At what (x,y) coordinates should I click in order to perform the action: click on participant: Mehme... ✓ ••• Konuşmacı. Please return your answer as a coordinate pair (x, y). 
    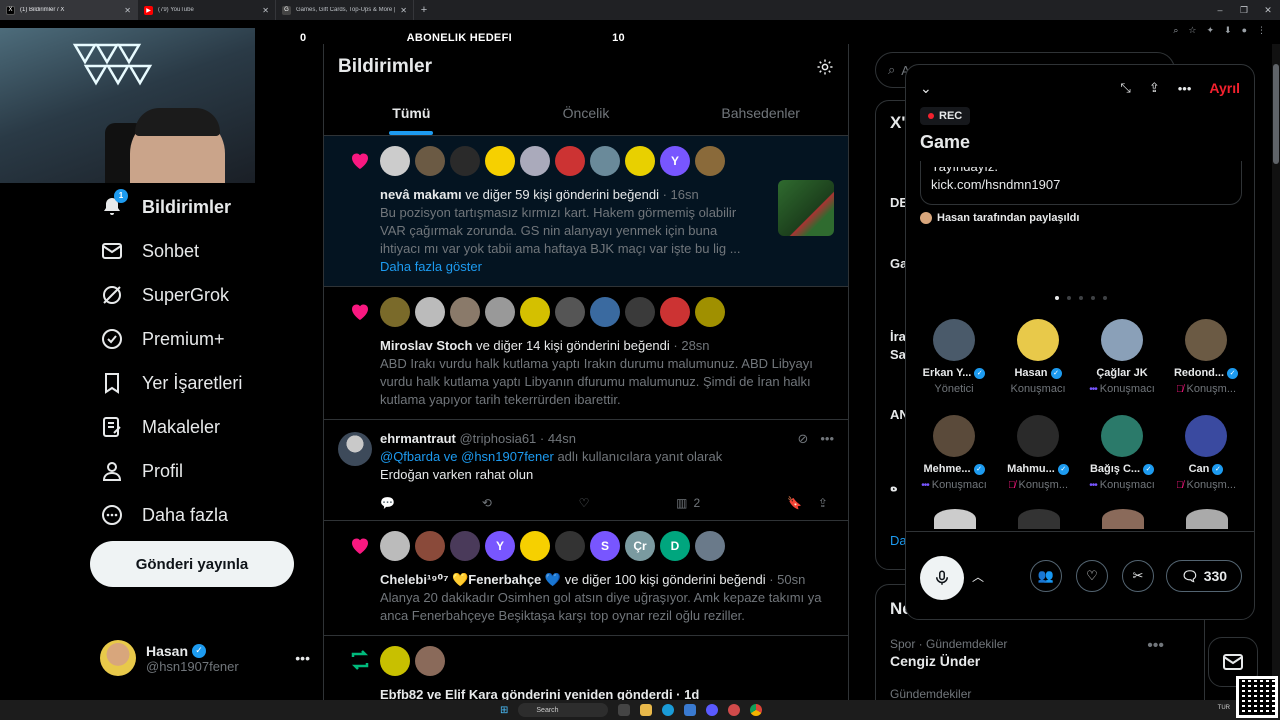
    Looking at the image, I should click on (954, 459).